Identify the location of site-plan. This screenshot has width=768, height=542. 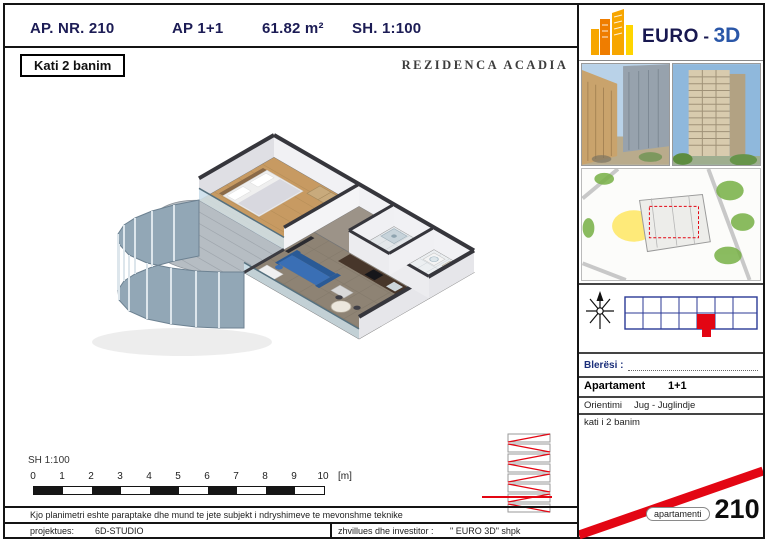
(671, 224).